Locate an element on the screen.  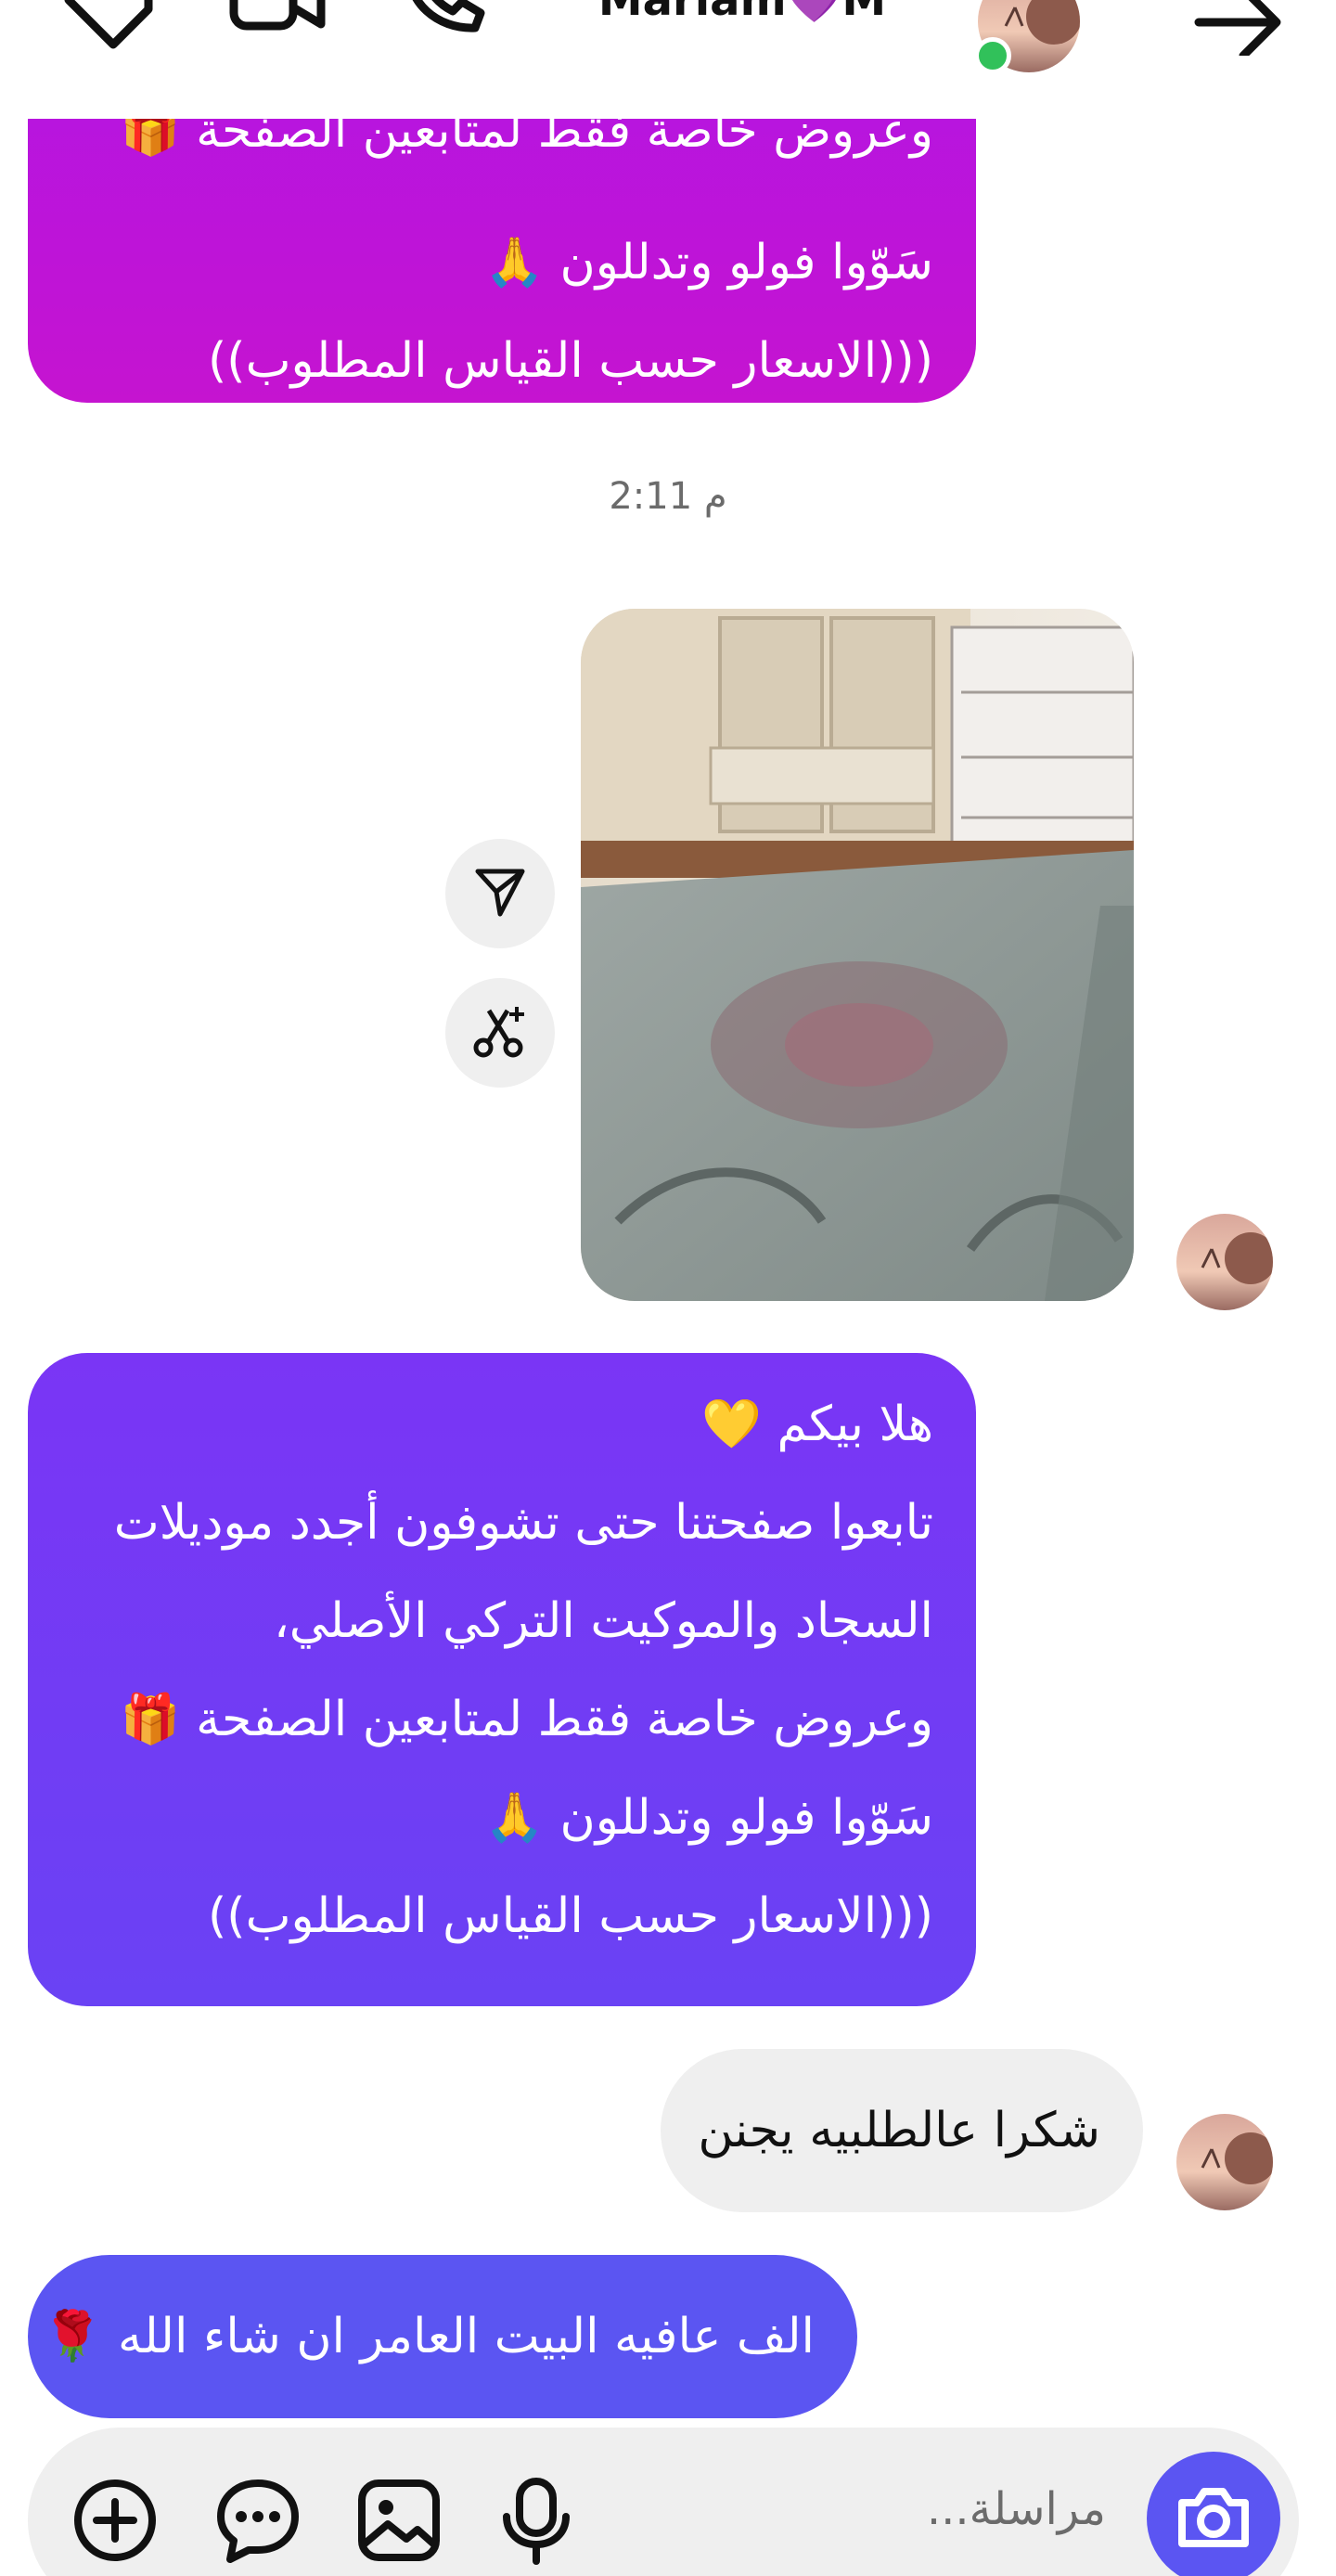
share-button is located at coordinates (500, 894).